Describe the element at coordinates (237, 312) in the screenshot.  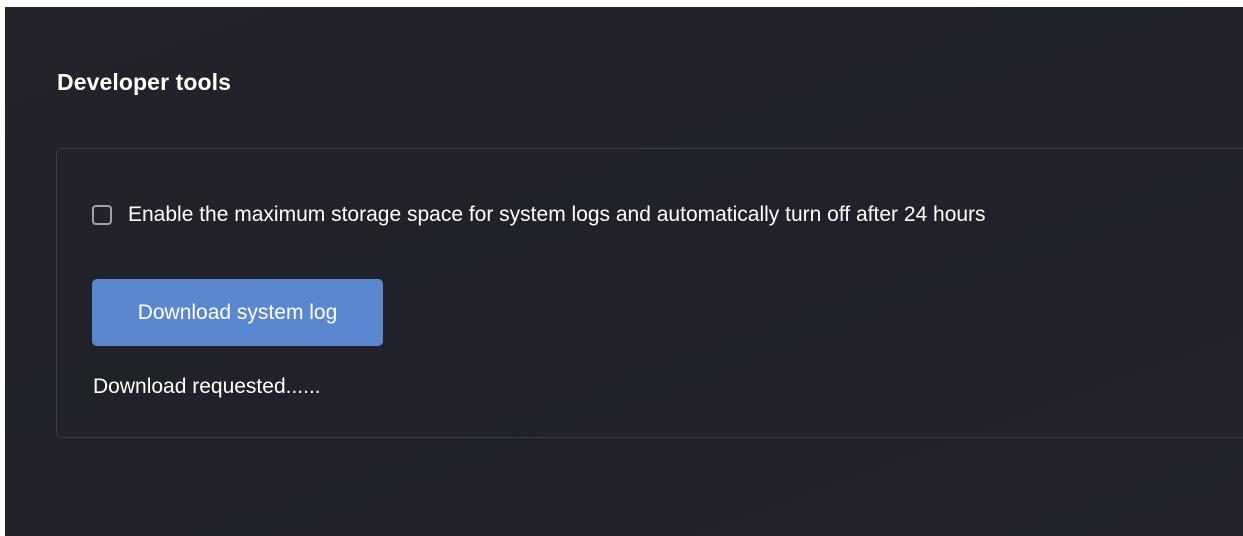
I see `download-system-log-button: Download system log` at that location.